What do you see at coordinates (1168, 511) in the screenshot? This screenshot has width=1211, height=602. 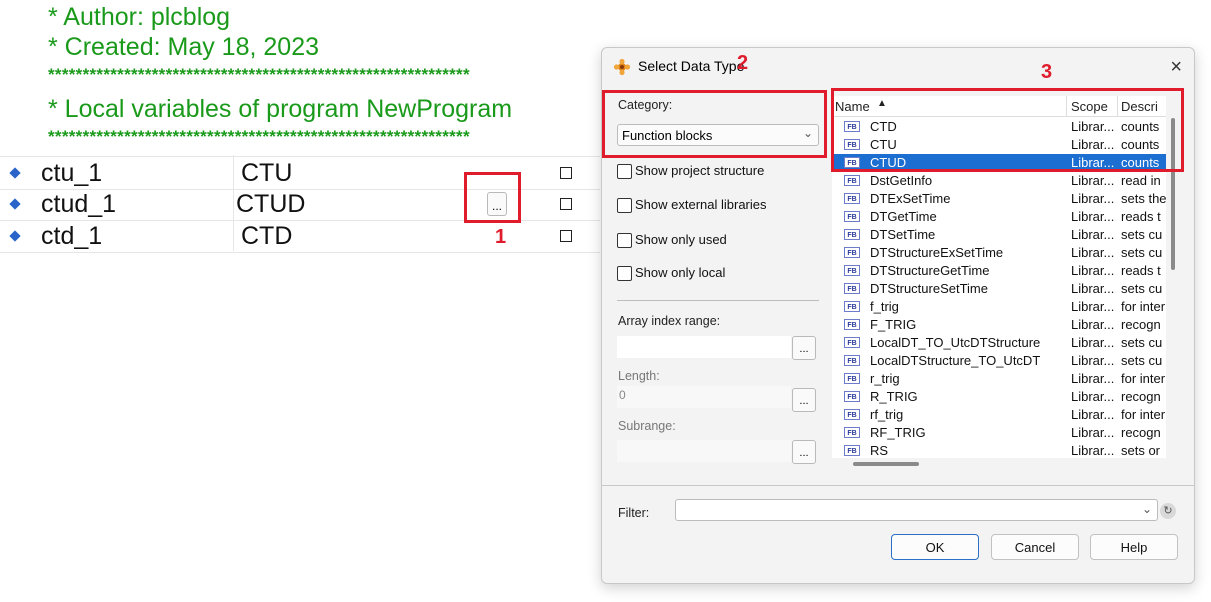 I see `refresh-icon: ↻` at bounding box center [1168, 511].